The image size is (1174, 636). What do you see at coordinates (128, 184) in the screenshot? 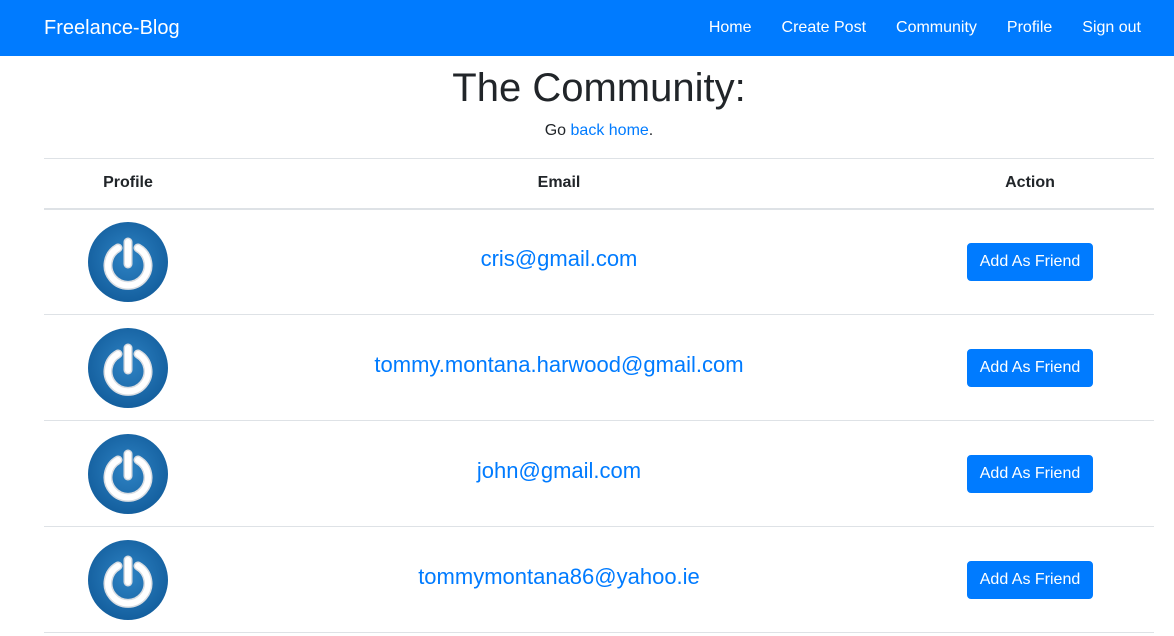
I see `profile-header: Profile` at bounding box center [128, 184].